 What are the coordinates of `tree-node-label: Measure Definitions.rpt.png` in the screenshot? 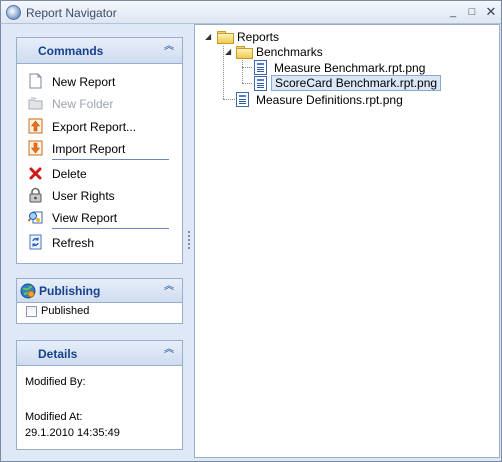 It's located at (329, 100).